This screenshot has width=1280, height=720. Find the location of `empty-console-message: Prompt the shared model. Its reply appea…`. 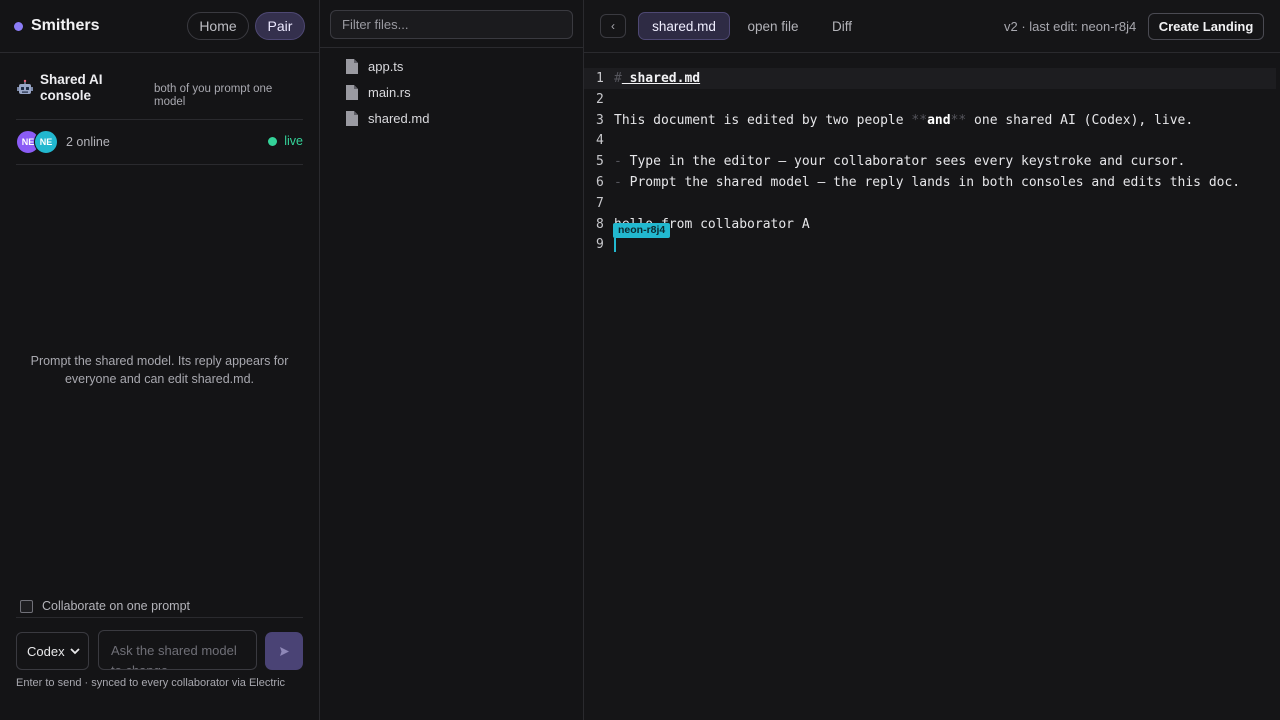

empty-console-message: Prompt the shared model. Its reply appea… is located at coordinates (159, 370).